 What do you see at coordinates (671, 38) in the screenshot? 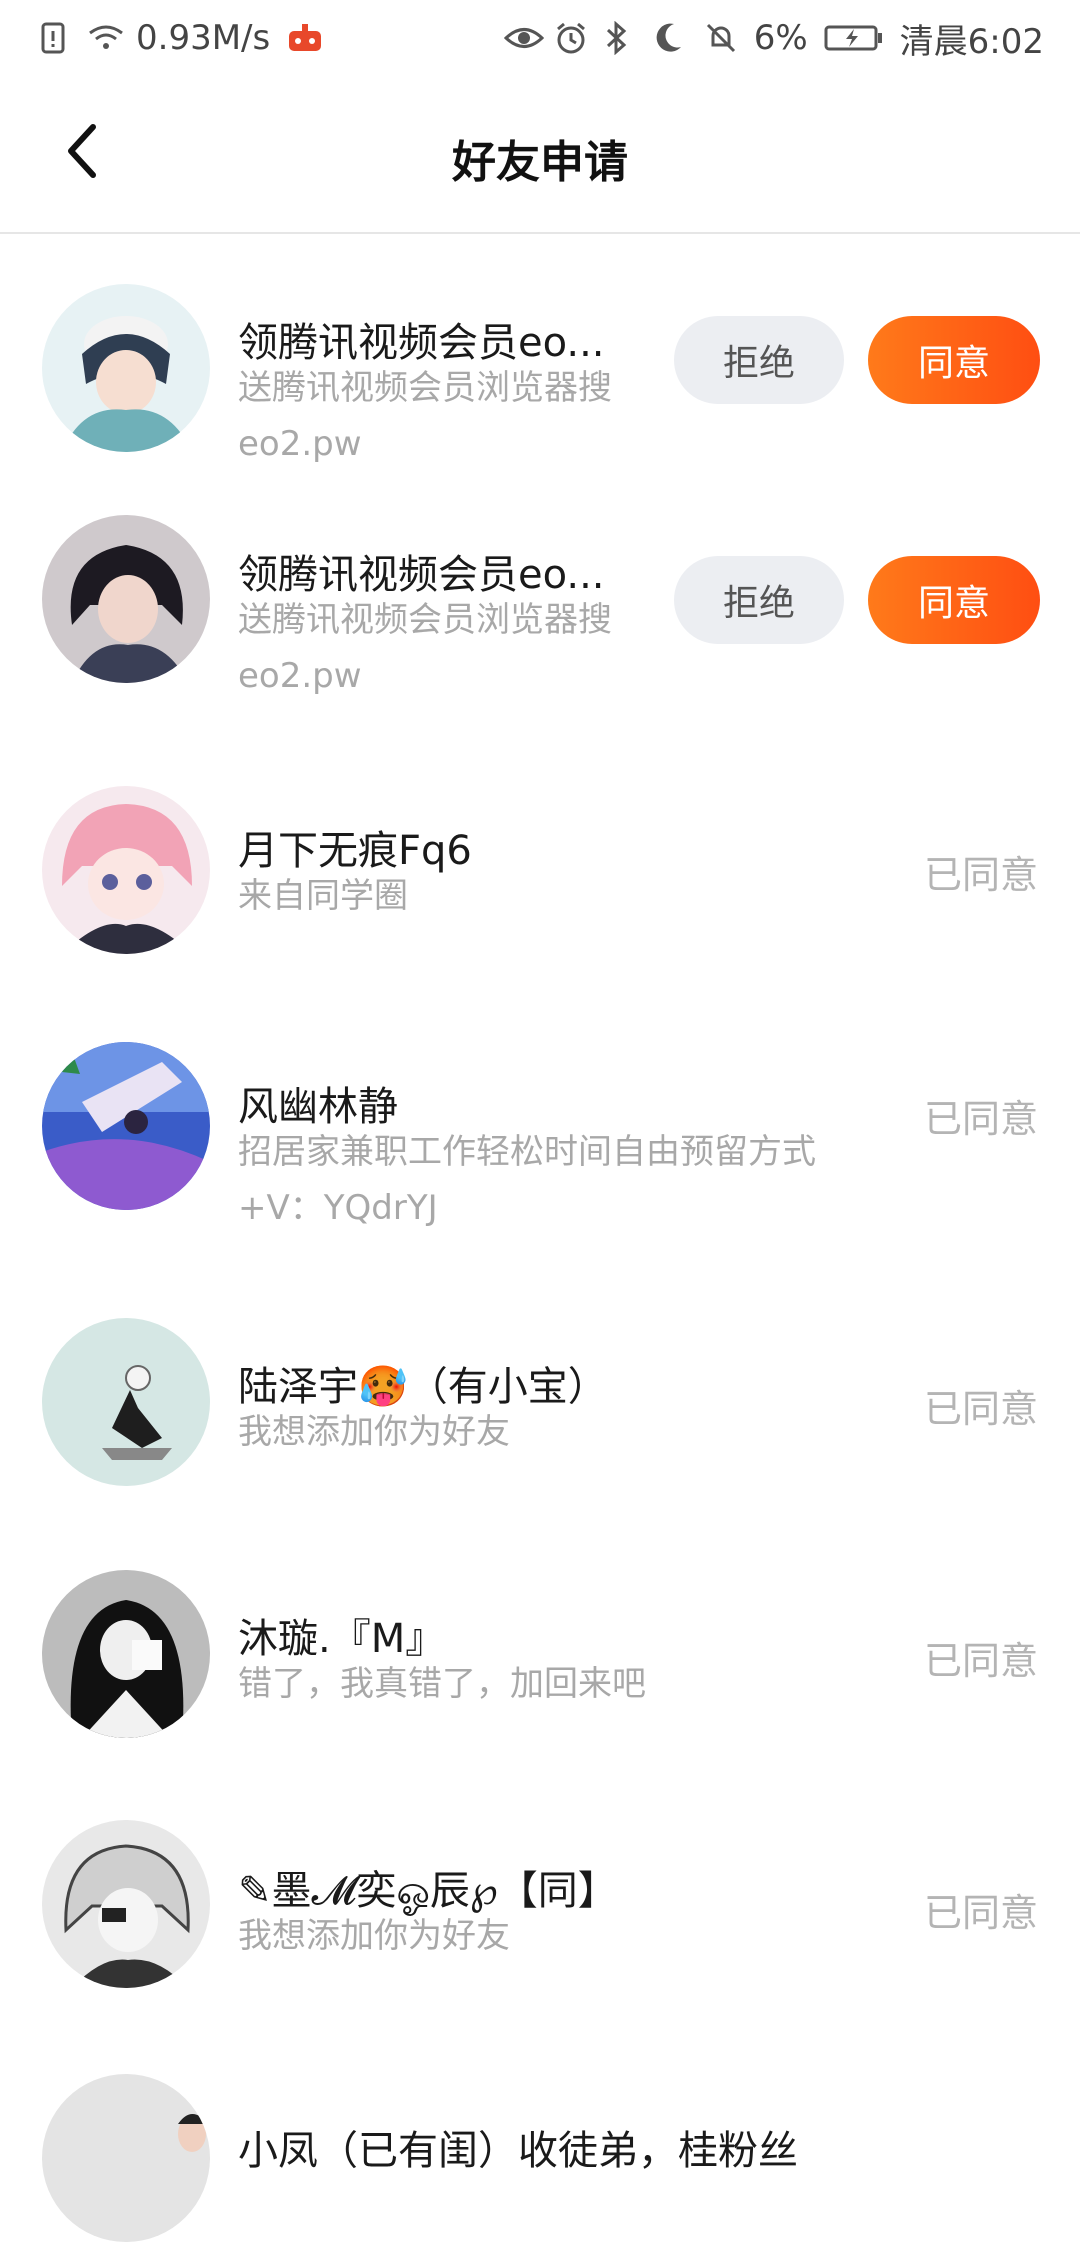
I see `moon-icon` at bounding box center [671, 38].